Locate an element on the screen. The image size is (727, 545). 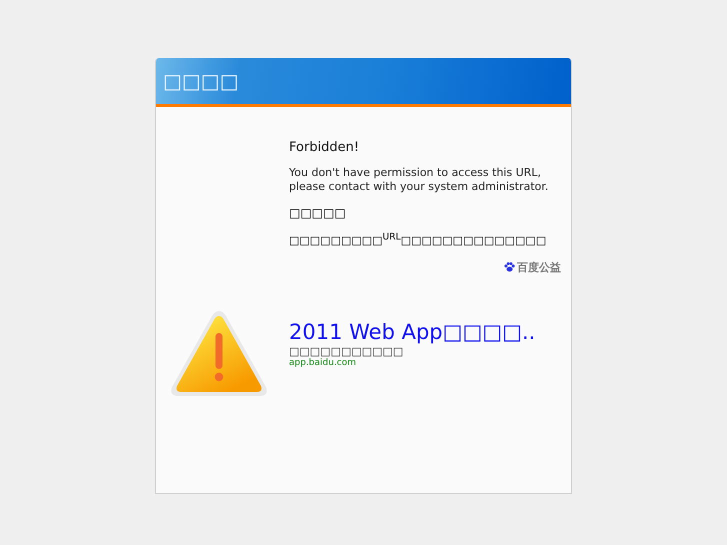
baidu-charity-logo: 百度公益 is located at coordinates (532, 267).